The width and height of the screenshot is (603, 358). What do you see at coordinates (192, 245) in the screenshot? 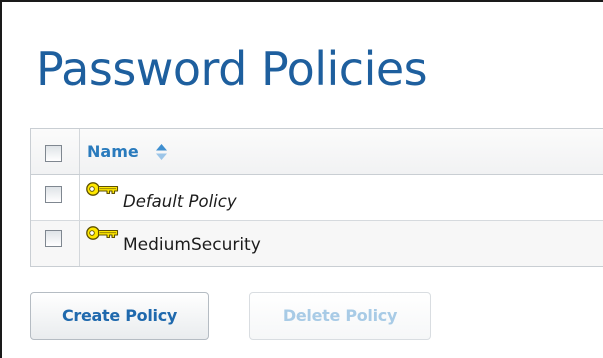
I see `policy-name: MediumSecurity` at bounding box center [192, 245].